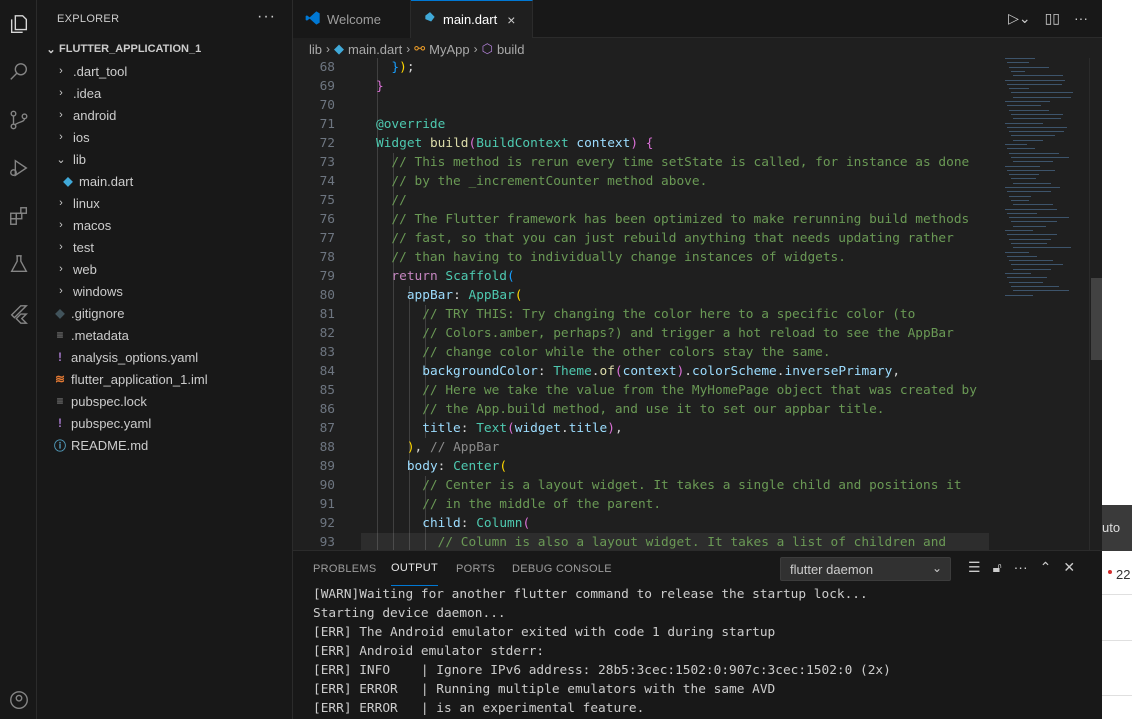  Describe the element at coordinates (643, 86) in the screenshot. I see `code-line: 69}` at that location.